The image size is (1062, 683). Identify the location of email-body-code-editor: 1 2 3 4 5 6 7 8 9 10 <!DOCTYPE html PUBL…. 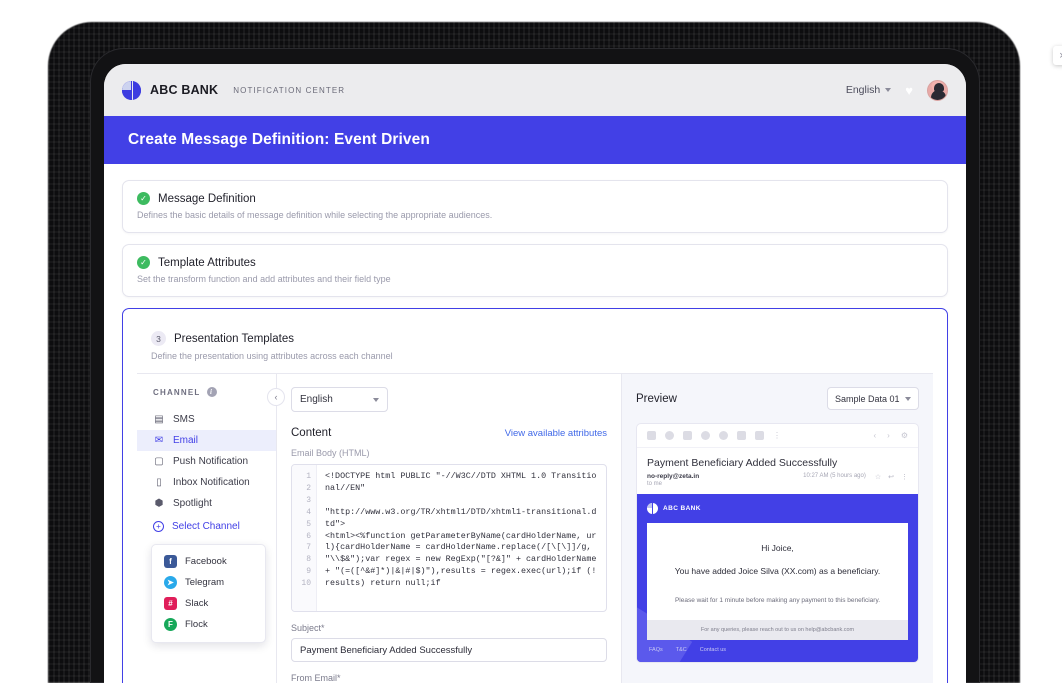
(449, 538).